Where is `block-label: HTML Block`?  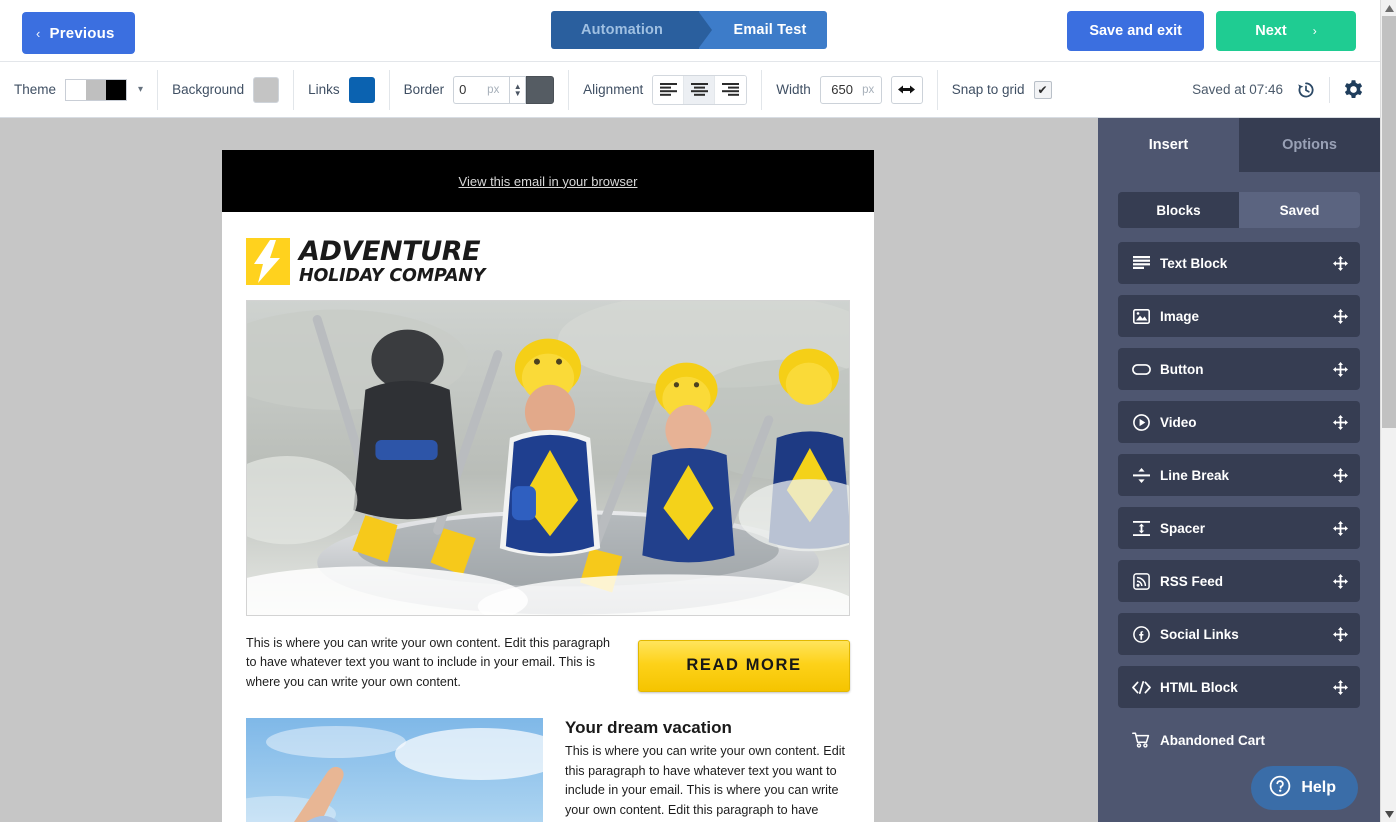 block-label: HTML Block is located at coordinates (1199, 687).